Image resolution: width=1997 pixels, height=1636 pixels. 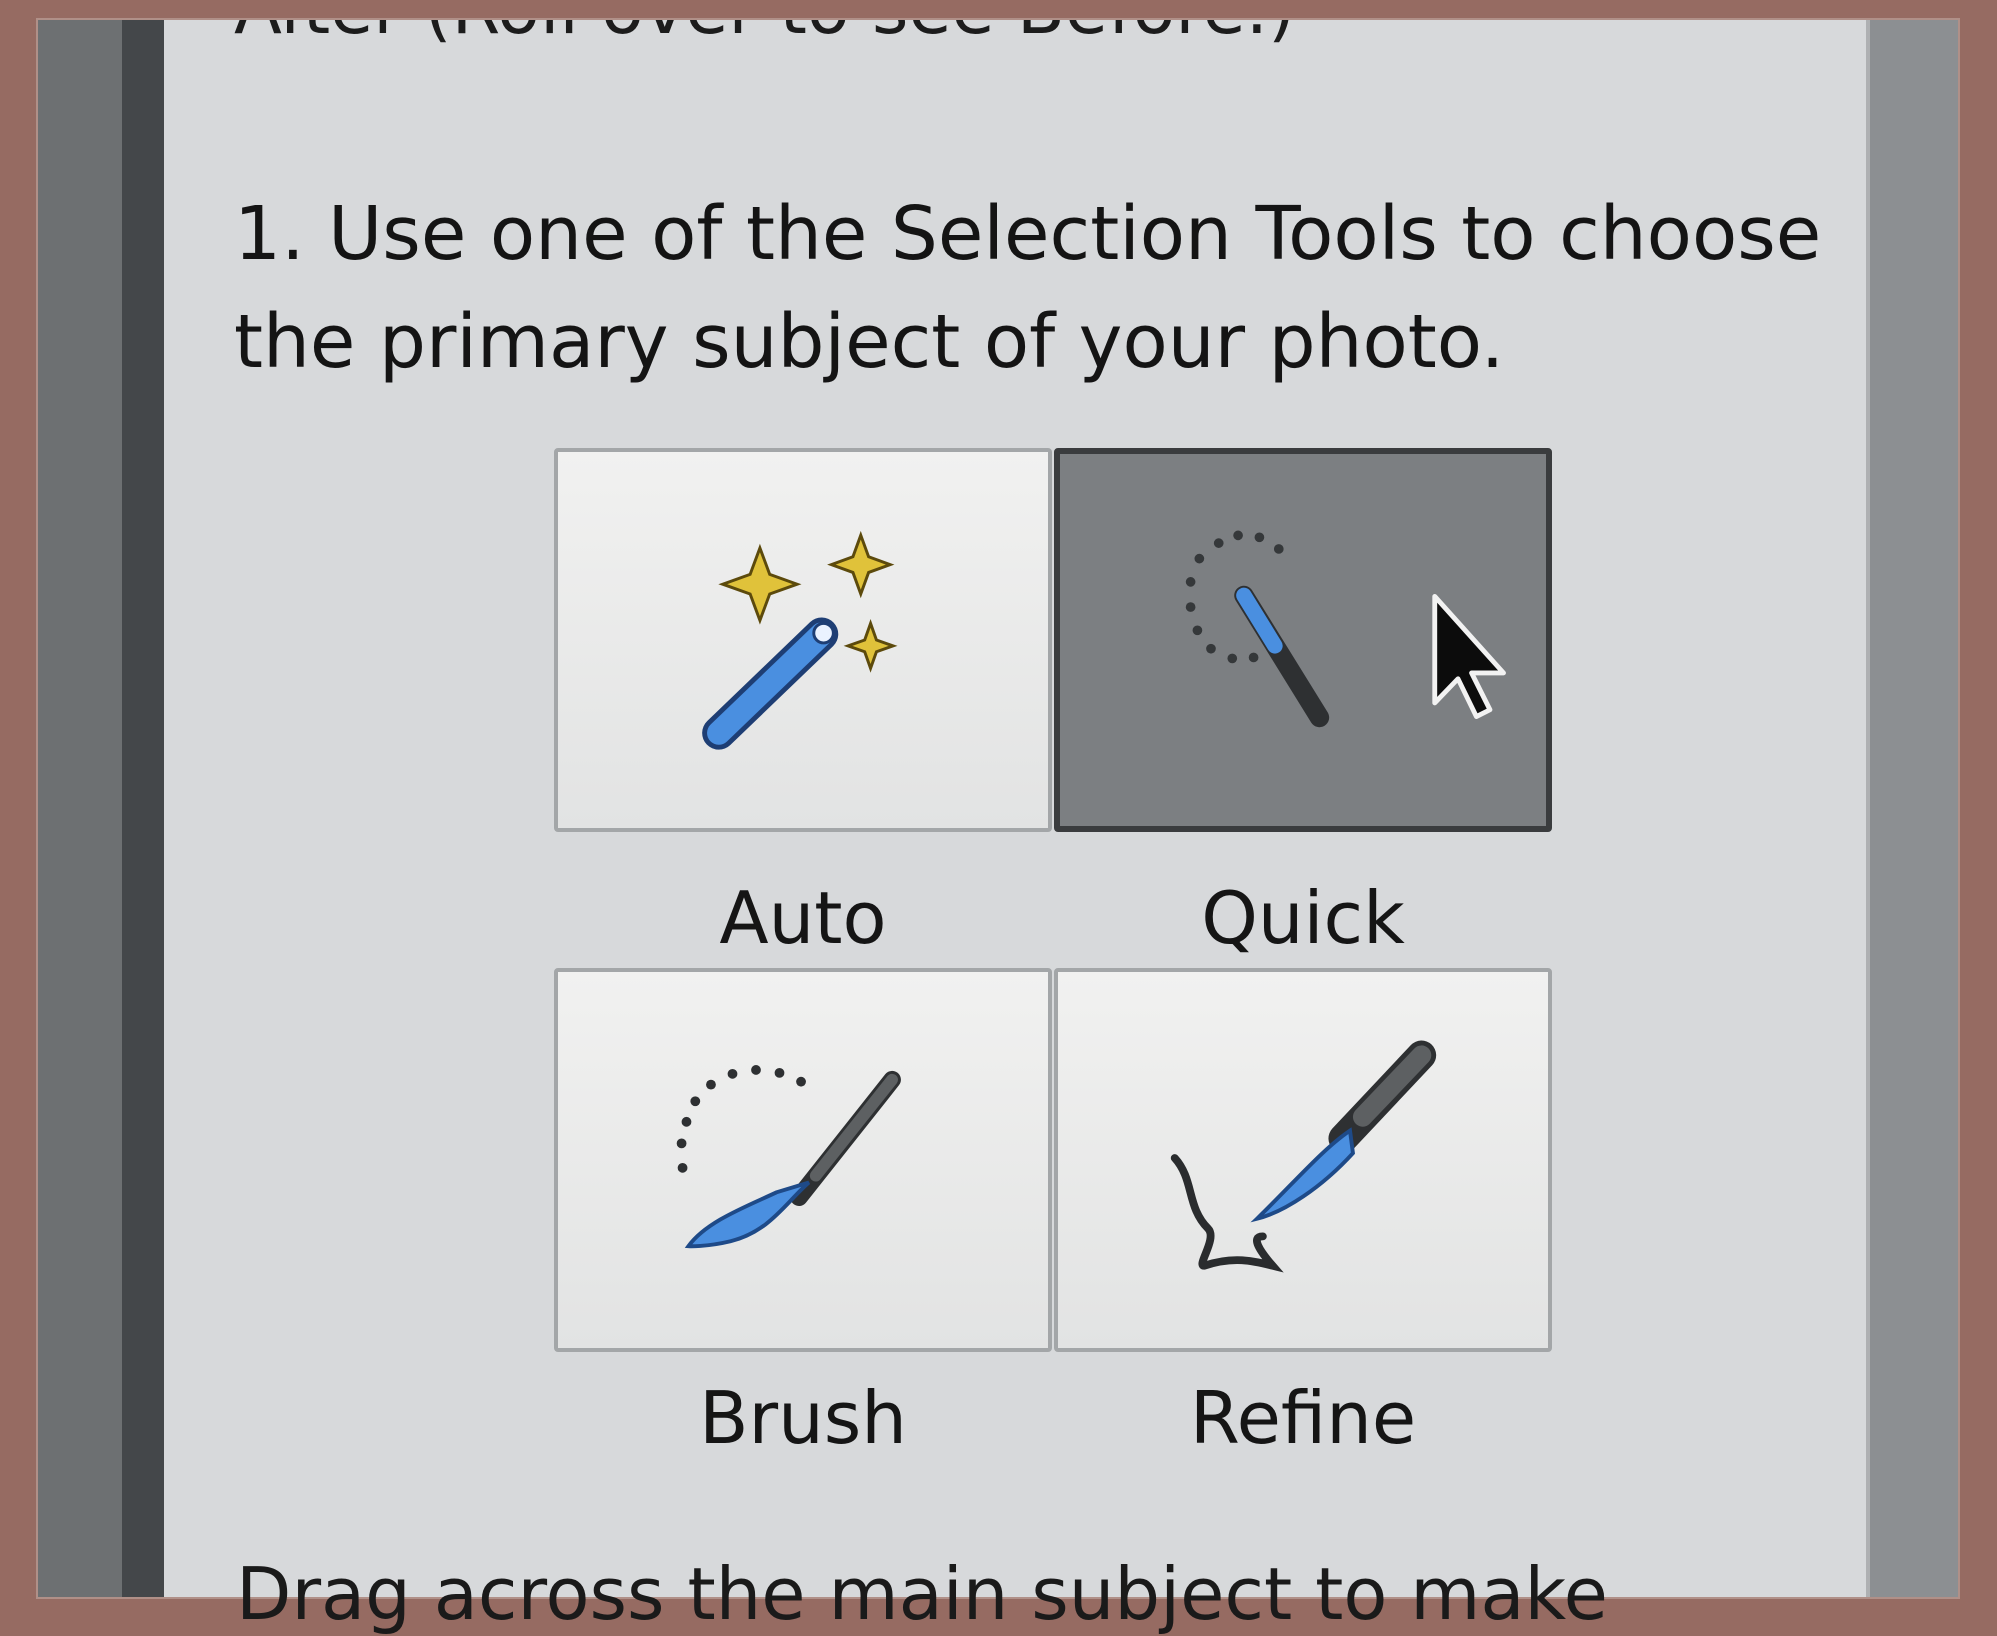 I want to click on left-gutter, so click(x=80, y=808).